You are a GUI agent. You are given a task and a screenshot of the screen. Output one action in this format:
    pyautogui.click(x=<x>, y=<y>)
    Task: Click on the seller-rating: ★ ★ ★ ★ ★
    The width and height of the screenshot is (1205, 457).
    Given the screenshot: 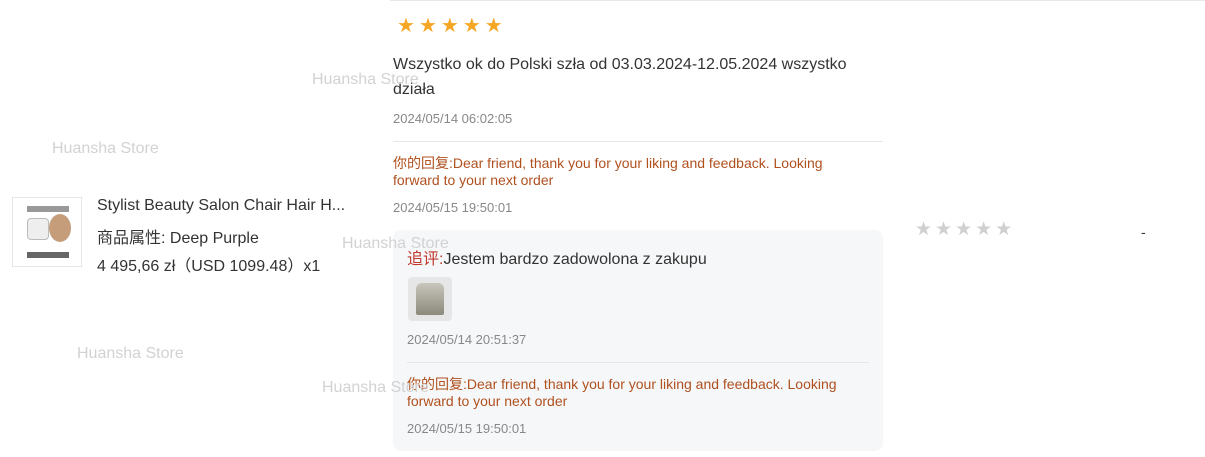 What is the action you would take?
    pyautogui.click(x=963, y=230)
    